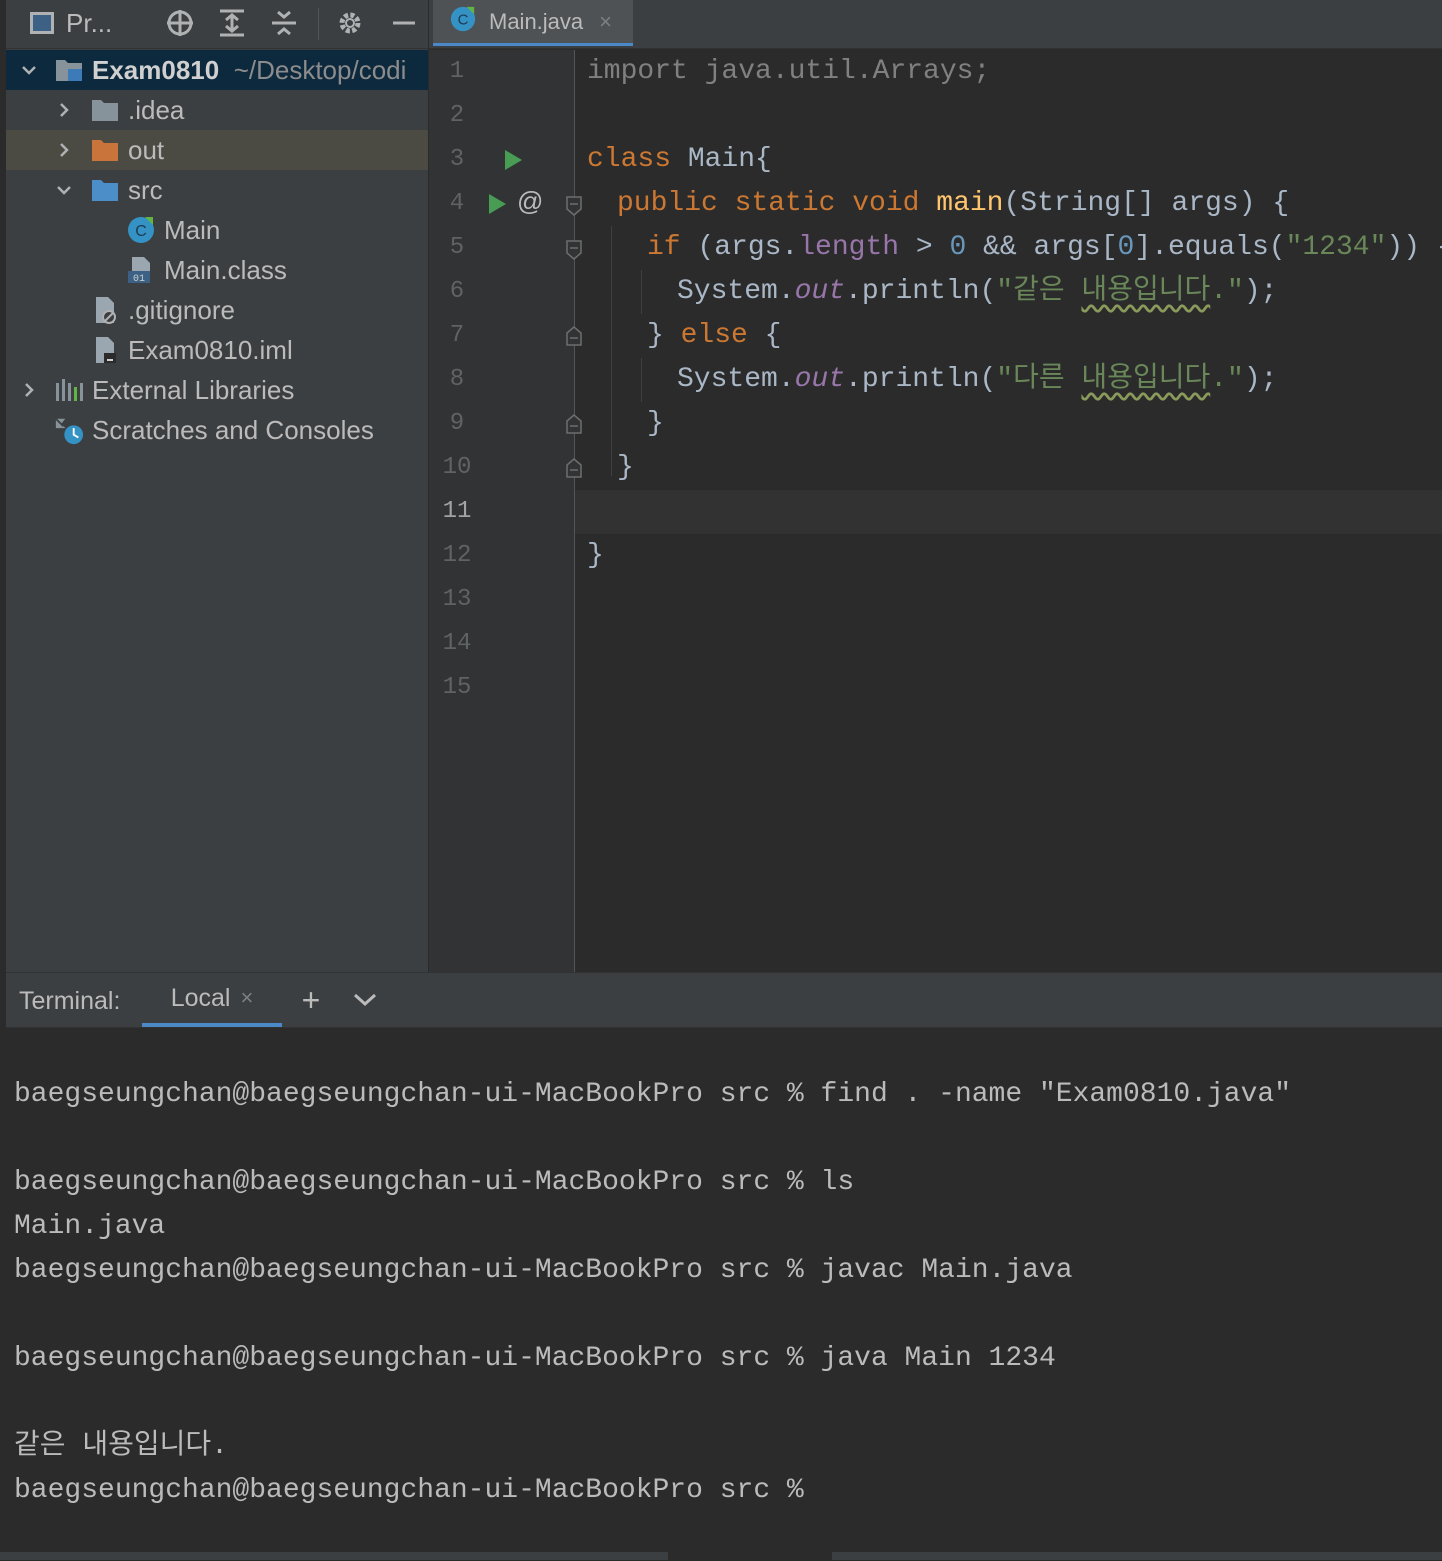 The image size is (1442, 1561). What do you see at coordinates (457, 335) in the screenshot?
I see `line-number: 7` at bounding box center [457, 335].